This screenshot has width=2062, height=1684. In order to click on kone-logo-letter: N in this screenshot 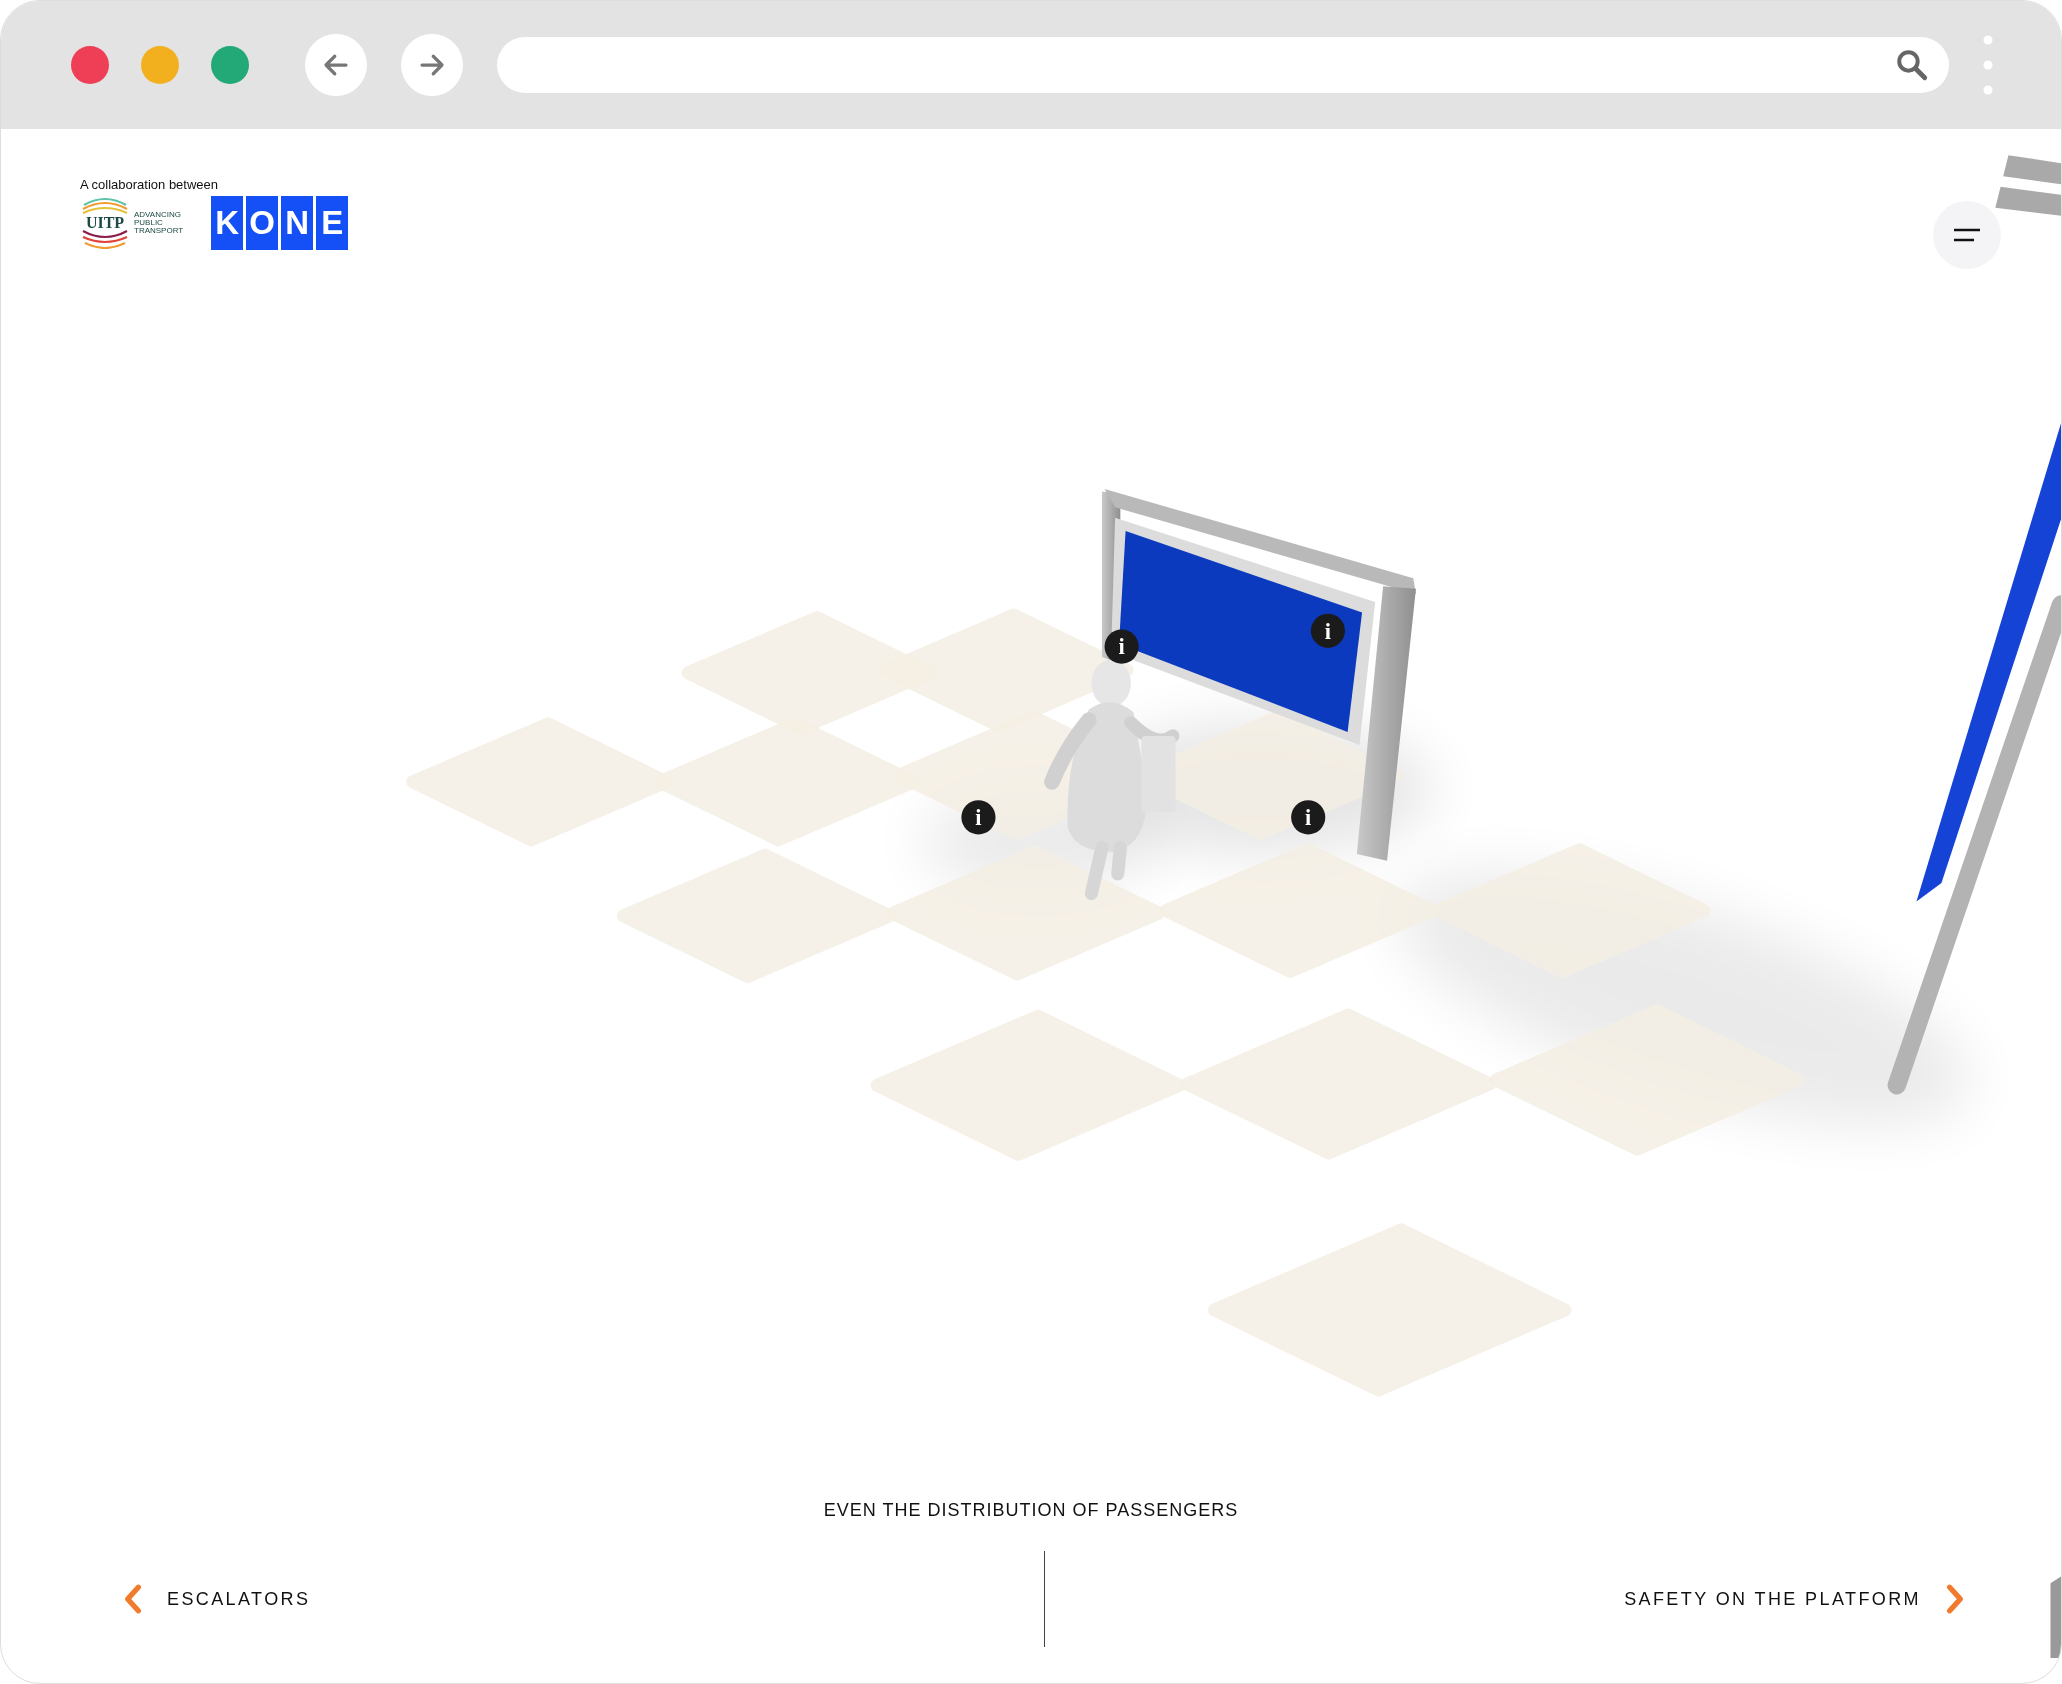, I will do `click(297, 223)`.